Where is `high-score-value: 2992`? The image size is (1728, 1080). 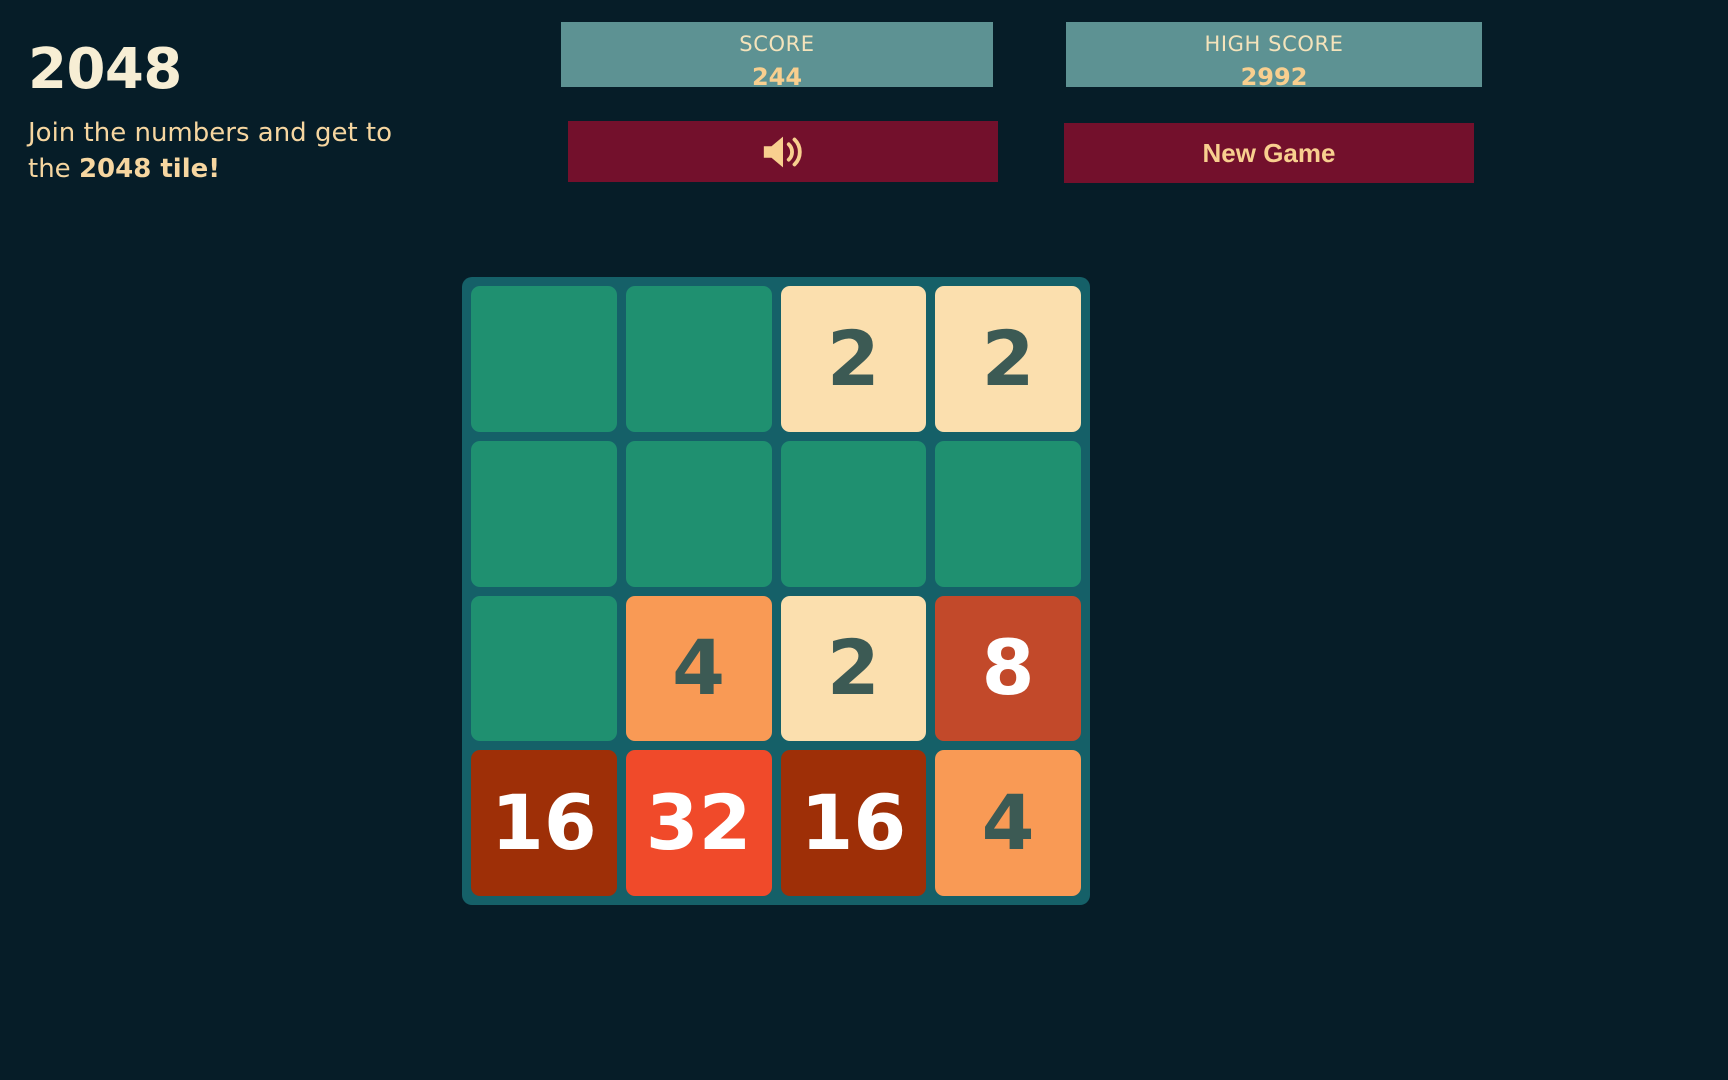 high-score-value: 2992 is located at coordinates (1274, 75).